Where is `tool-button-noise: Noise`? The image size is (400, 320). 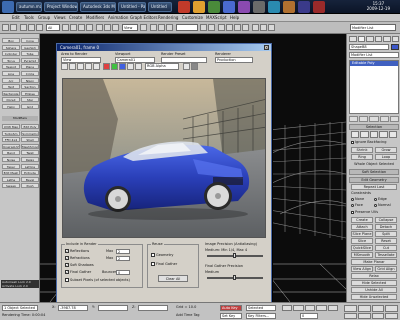
tool-button-noise: Noise is located at coordinates (11, 159).